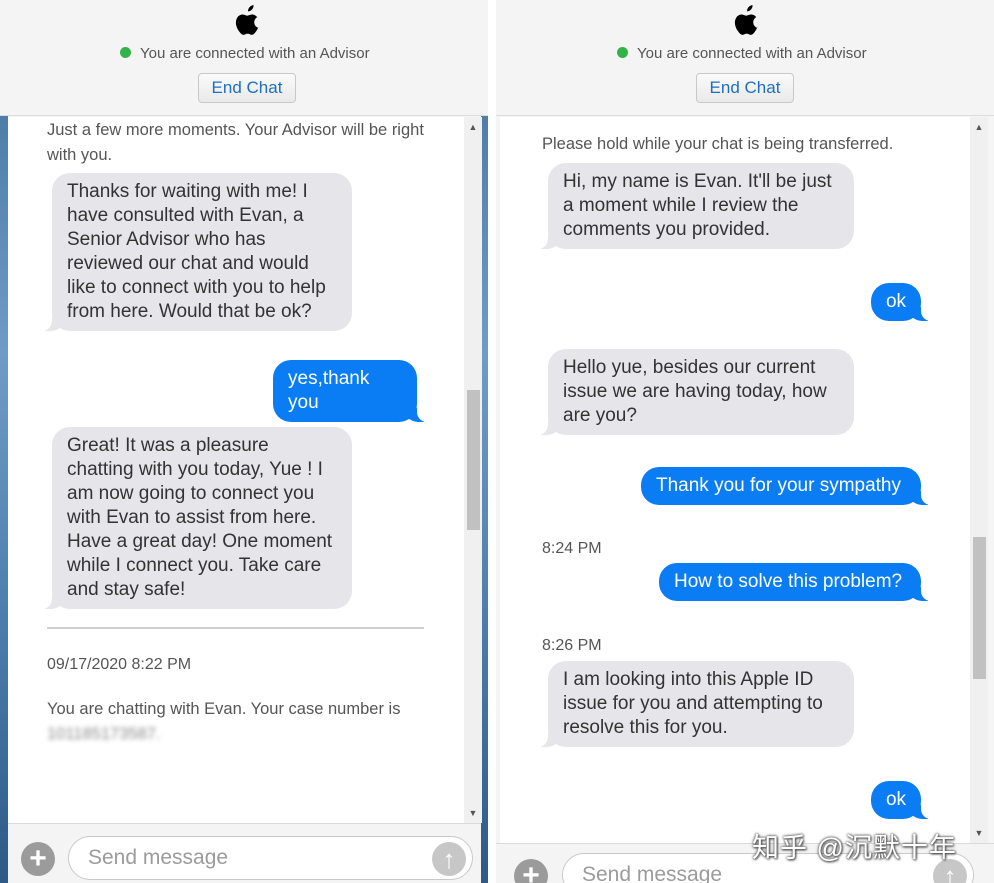  I want to click on user-message: yes,thank you, so click(352, 391).